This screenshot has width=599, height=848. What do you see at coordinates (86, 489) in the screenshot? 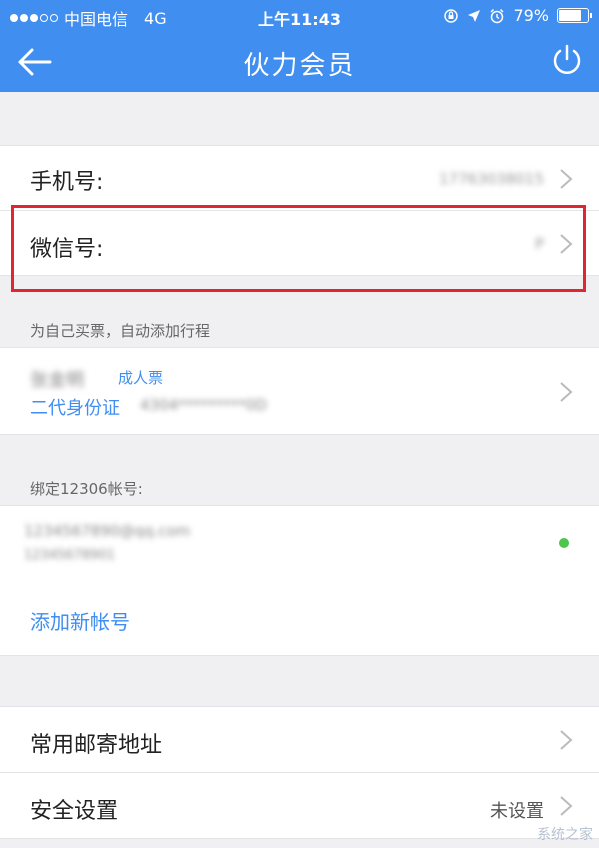
I see `railway-section-title: 绑定12306帐号:` at bounding box center [86, 489].